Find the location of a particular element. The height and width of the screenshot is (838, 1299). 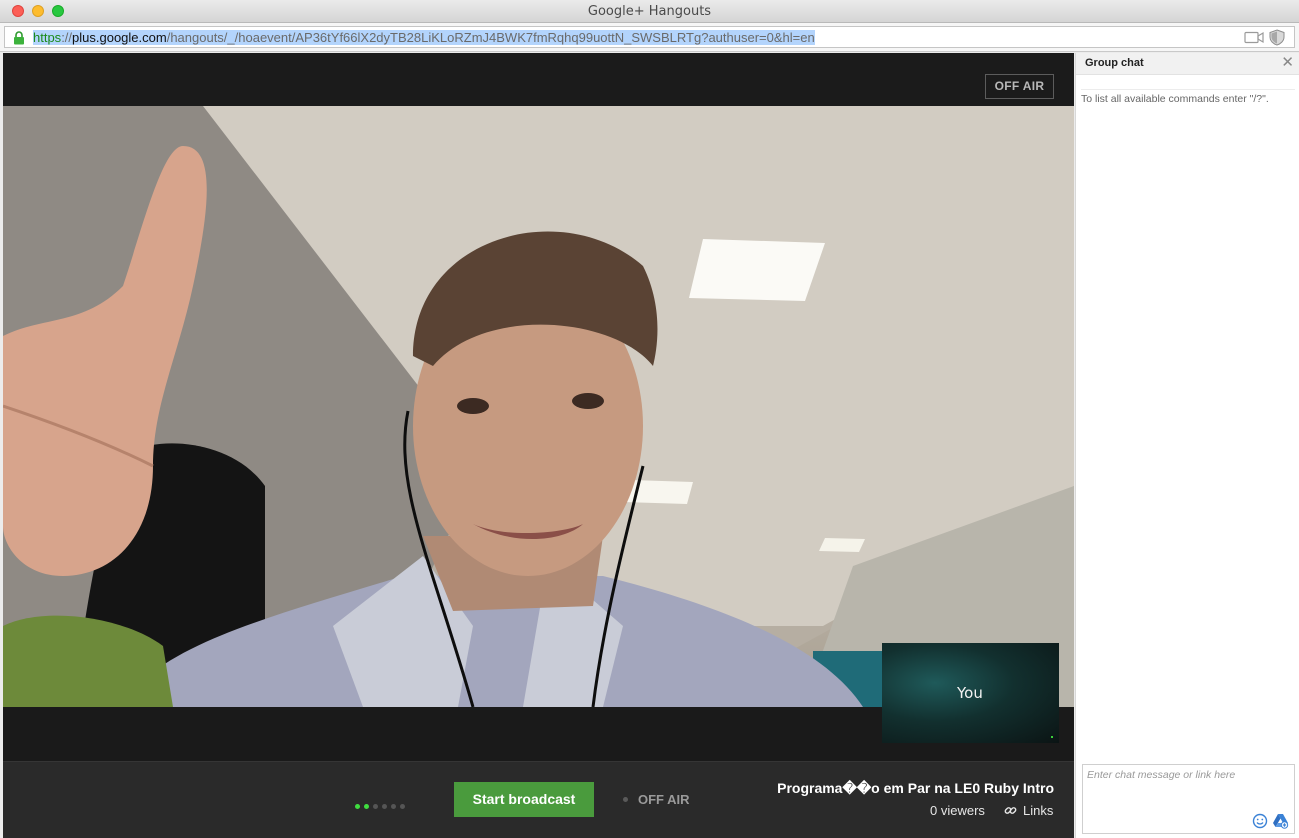

url-host: plus.google.com is located at coordinates (119, 37).